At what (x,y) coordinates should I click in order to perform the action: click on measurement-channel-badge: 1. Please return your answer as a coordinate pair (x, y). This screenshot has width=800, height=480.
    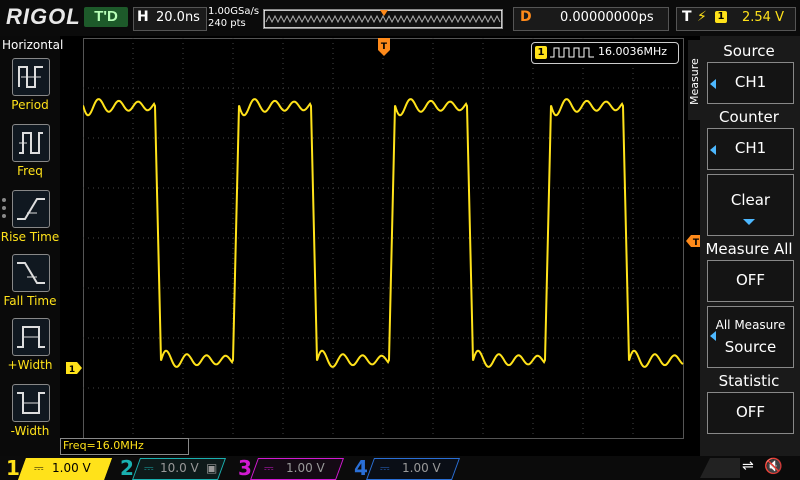
    Looking at the image, I should click on (541, 52).